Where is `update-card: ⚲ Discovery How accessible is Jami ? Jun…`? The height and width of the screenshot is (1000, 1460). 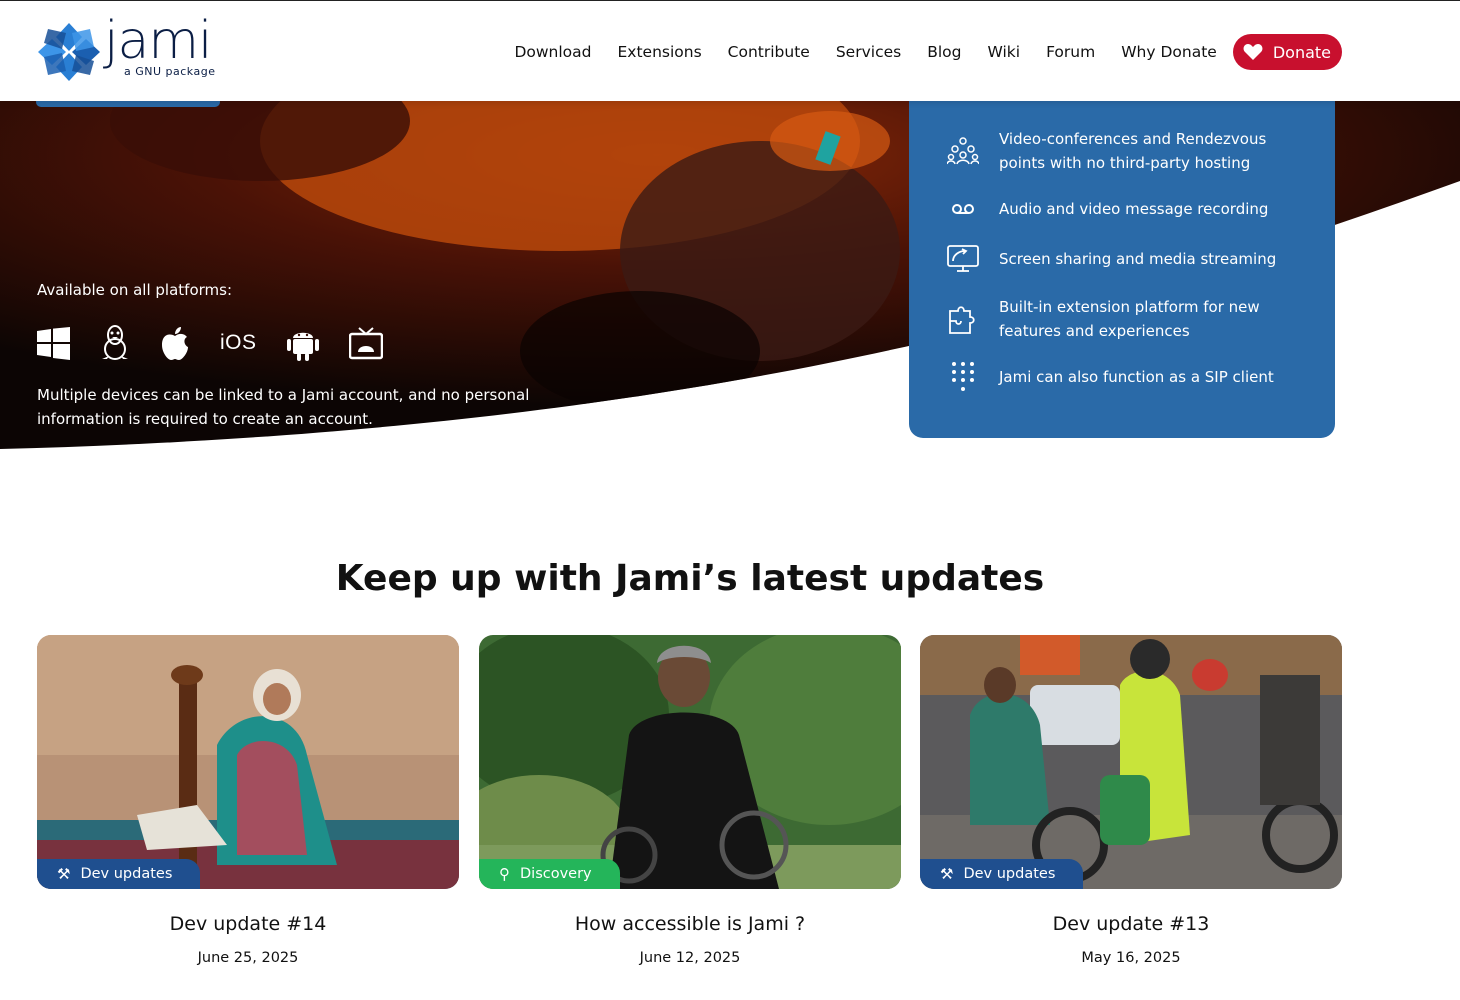
update-card: ⚲ Discovery How accessible is Jami ? Jun… is located at coordinates (690, 800).